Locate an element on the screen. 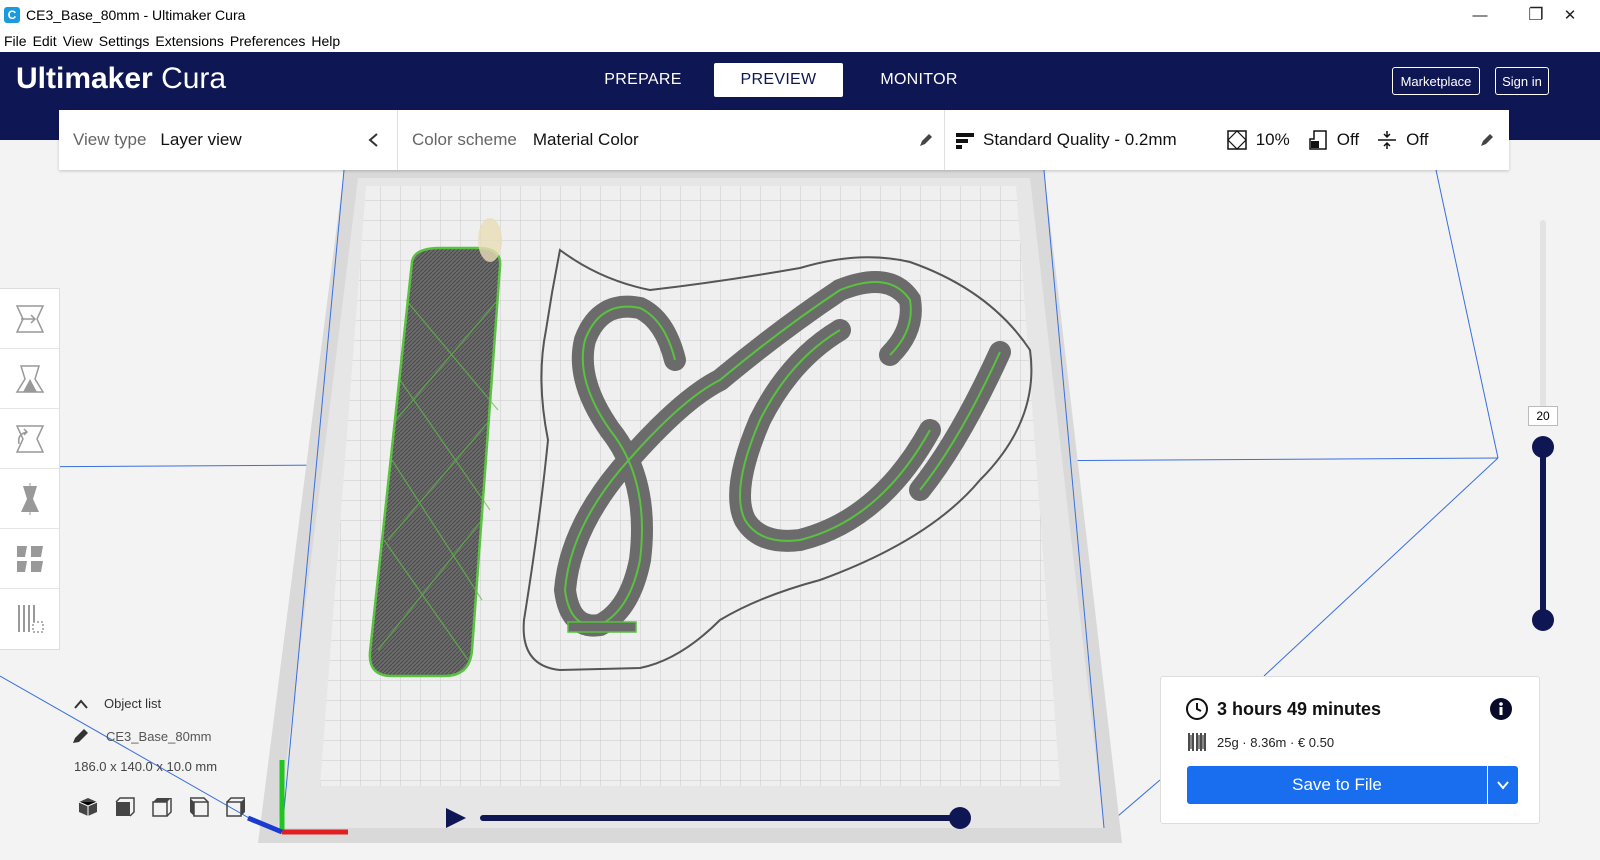  adhesion-icon is located at coordinates (1387, 140).